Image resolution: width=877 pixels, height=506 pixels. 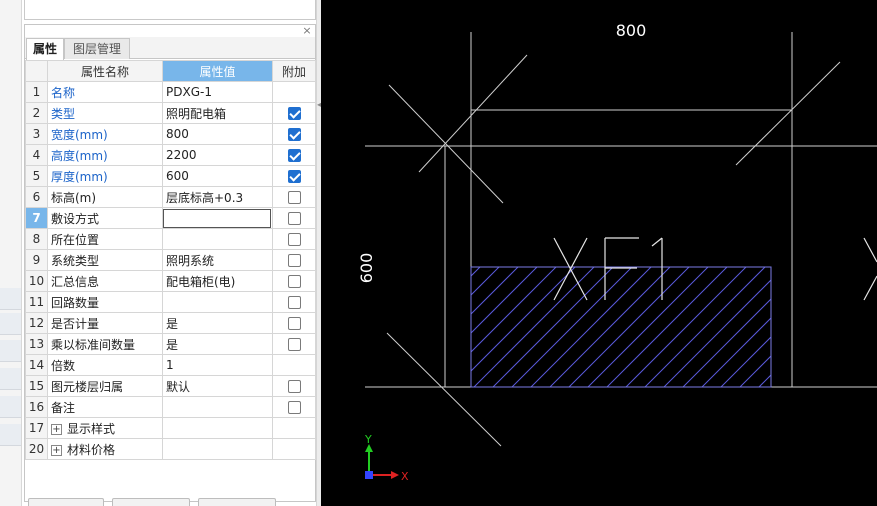 I want to click on property-value: 2200, so click(x=217, y=155).